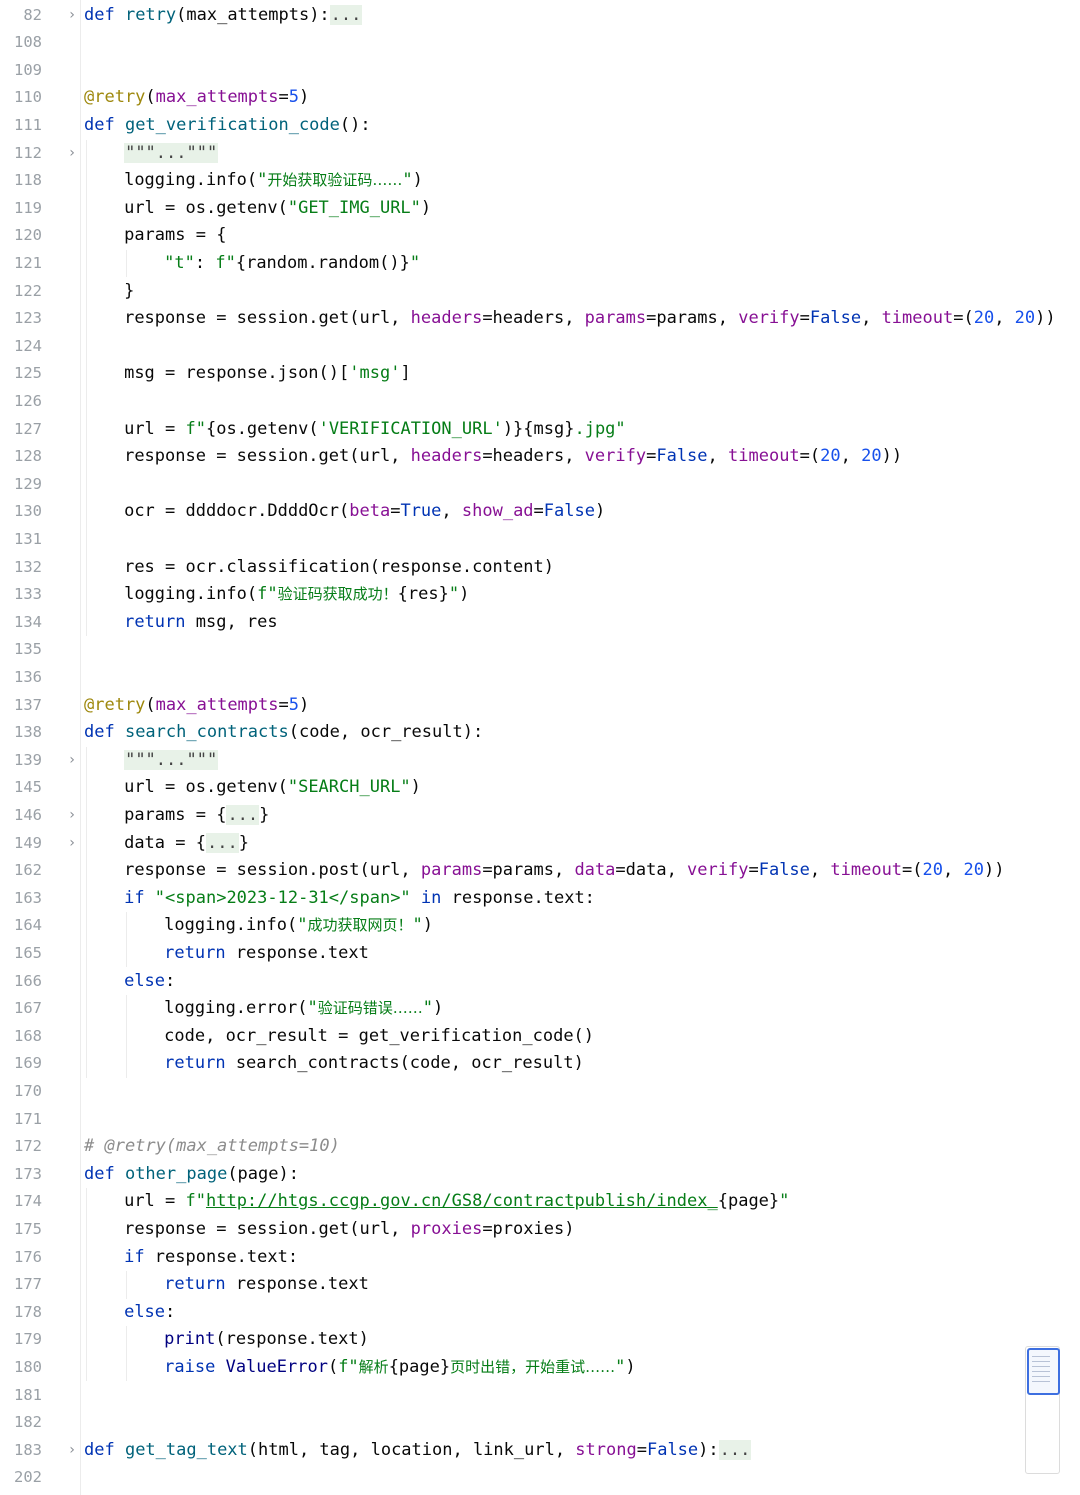 The image size is (1080, 1495). What do you see at coordinates (540, 71) in the screenshot?
I see `code-line: 109` at bounding box center [540, 71].